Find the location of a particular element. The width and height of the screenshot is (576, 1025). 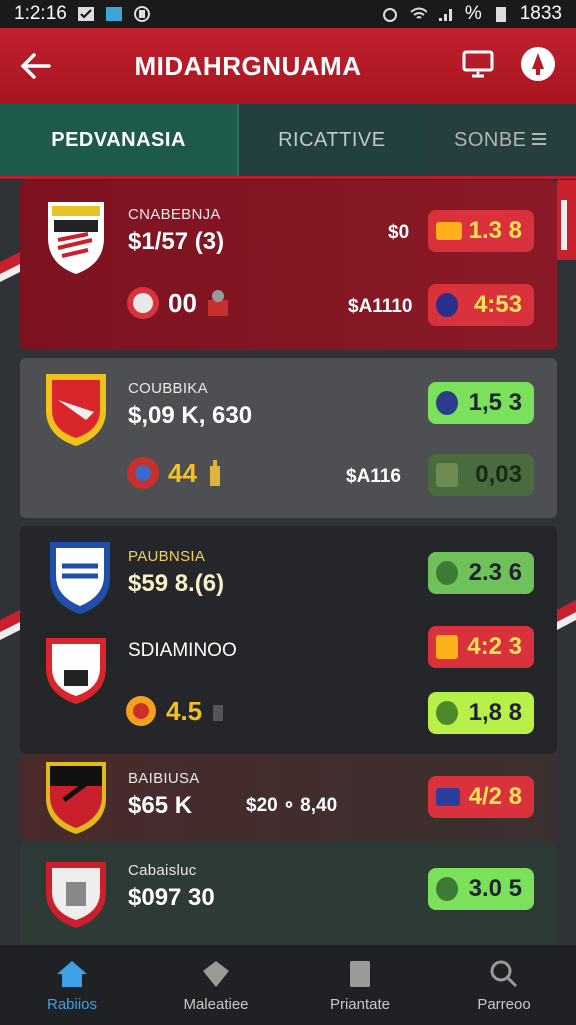

search-icon is located at coordinates (504, 973).